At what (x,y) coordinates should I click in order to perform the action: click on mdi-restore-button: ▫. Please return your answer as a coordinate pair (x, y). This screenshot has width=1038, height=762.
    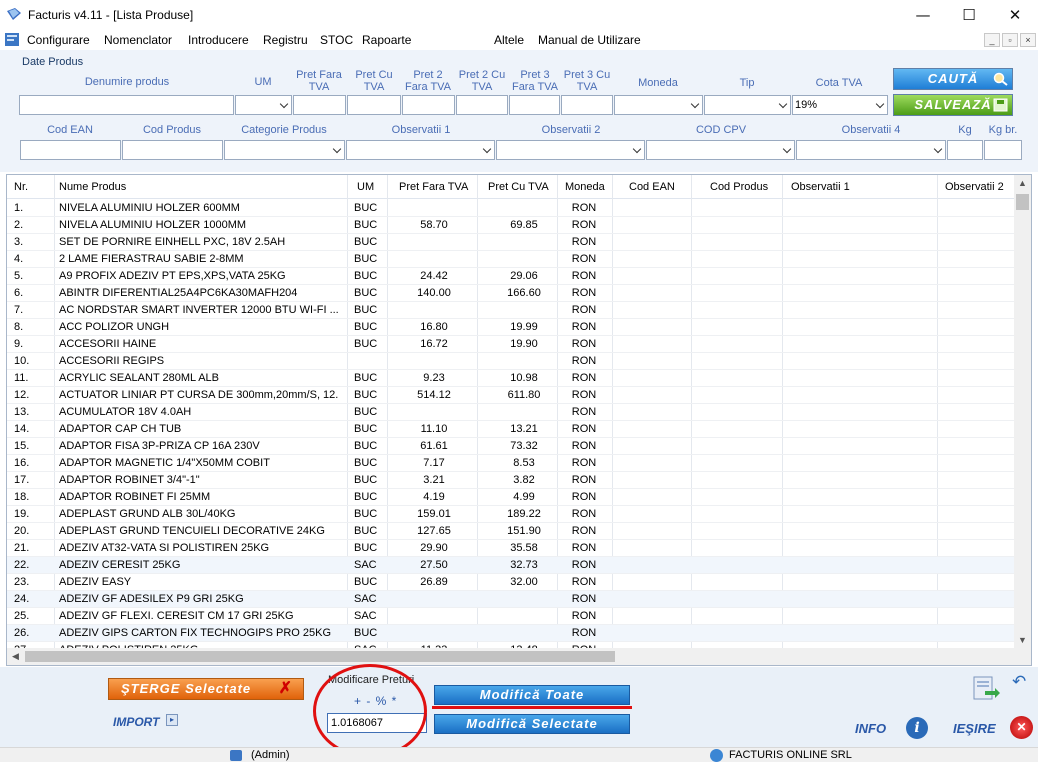
    Looking at the image, I should click on (1010, 40).